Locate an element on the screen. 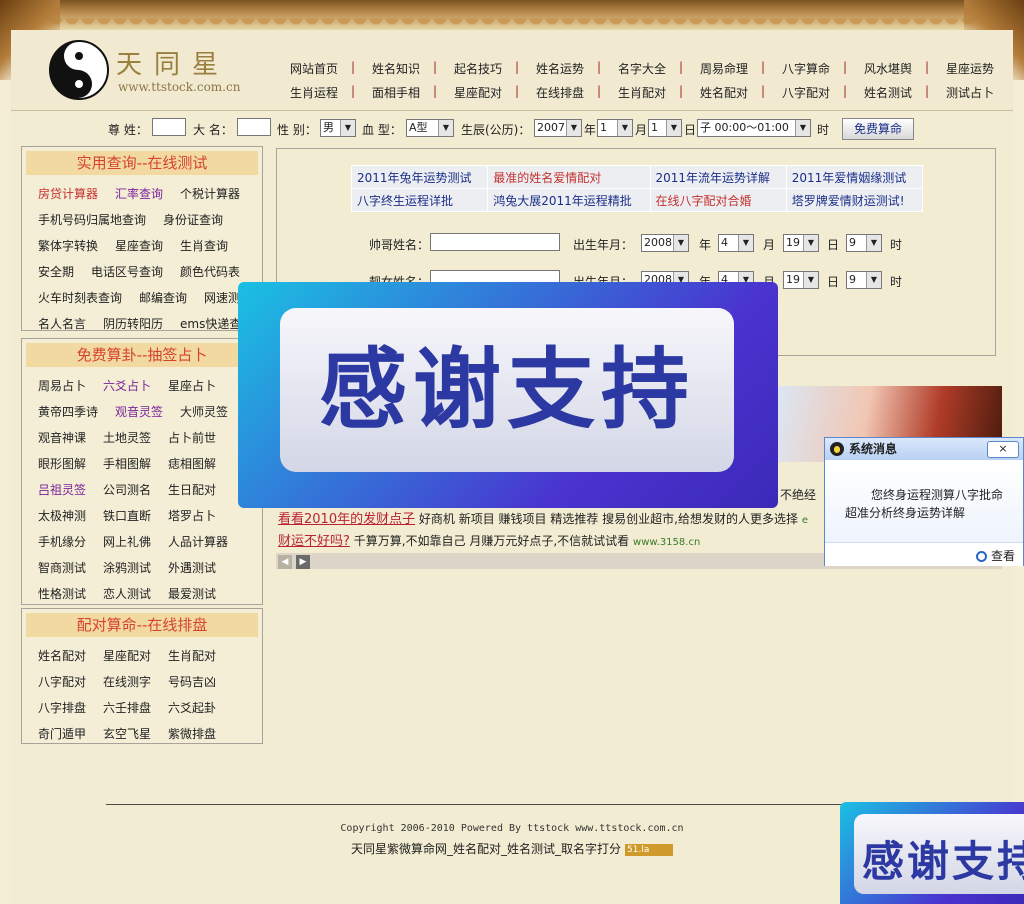 This screenshot has height=904, width=1024. male-day-select: 19 ▼ is located at coordinates (801, 243).